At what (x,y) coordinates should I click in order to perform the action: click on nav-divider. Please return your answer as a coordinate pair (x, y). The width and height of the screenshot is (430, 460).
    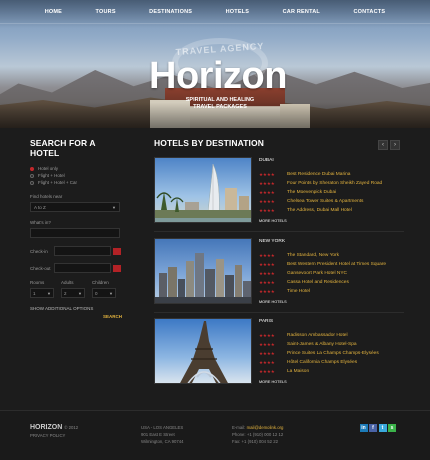
    Looking at the image, I should click on (215, 23).